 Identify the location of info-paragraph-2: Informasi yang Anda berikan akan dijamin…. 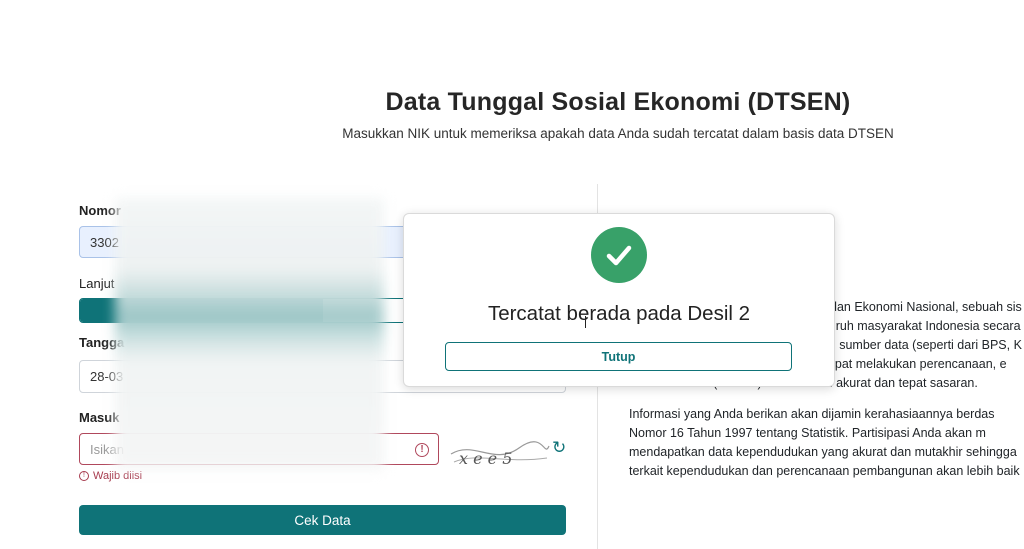
(826, 443).